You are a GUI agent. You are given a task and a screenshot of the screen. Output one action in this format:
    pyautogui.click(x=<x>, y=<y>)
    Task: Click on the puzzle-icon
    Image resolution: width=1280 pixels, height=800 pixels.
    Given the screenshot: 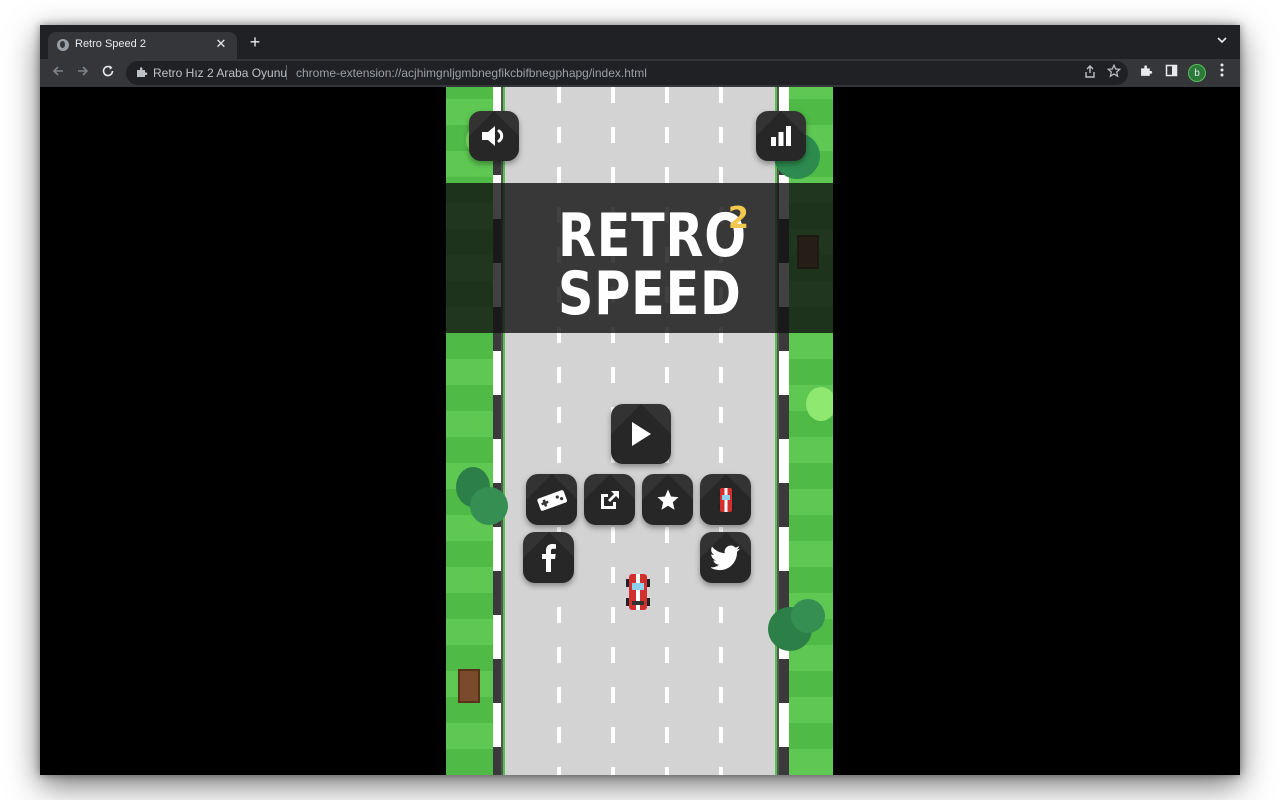 What is the action you would take?
    pyautogui.click(x=142, y=72)
    